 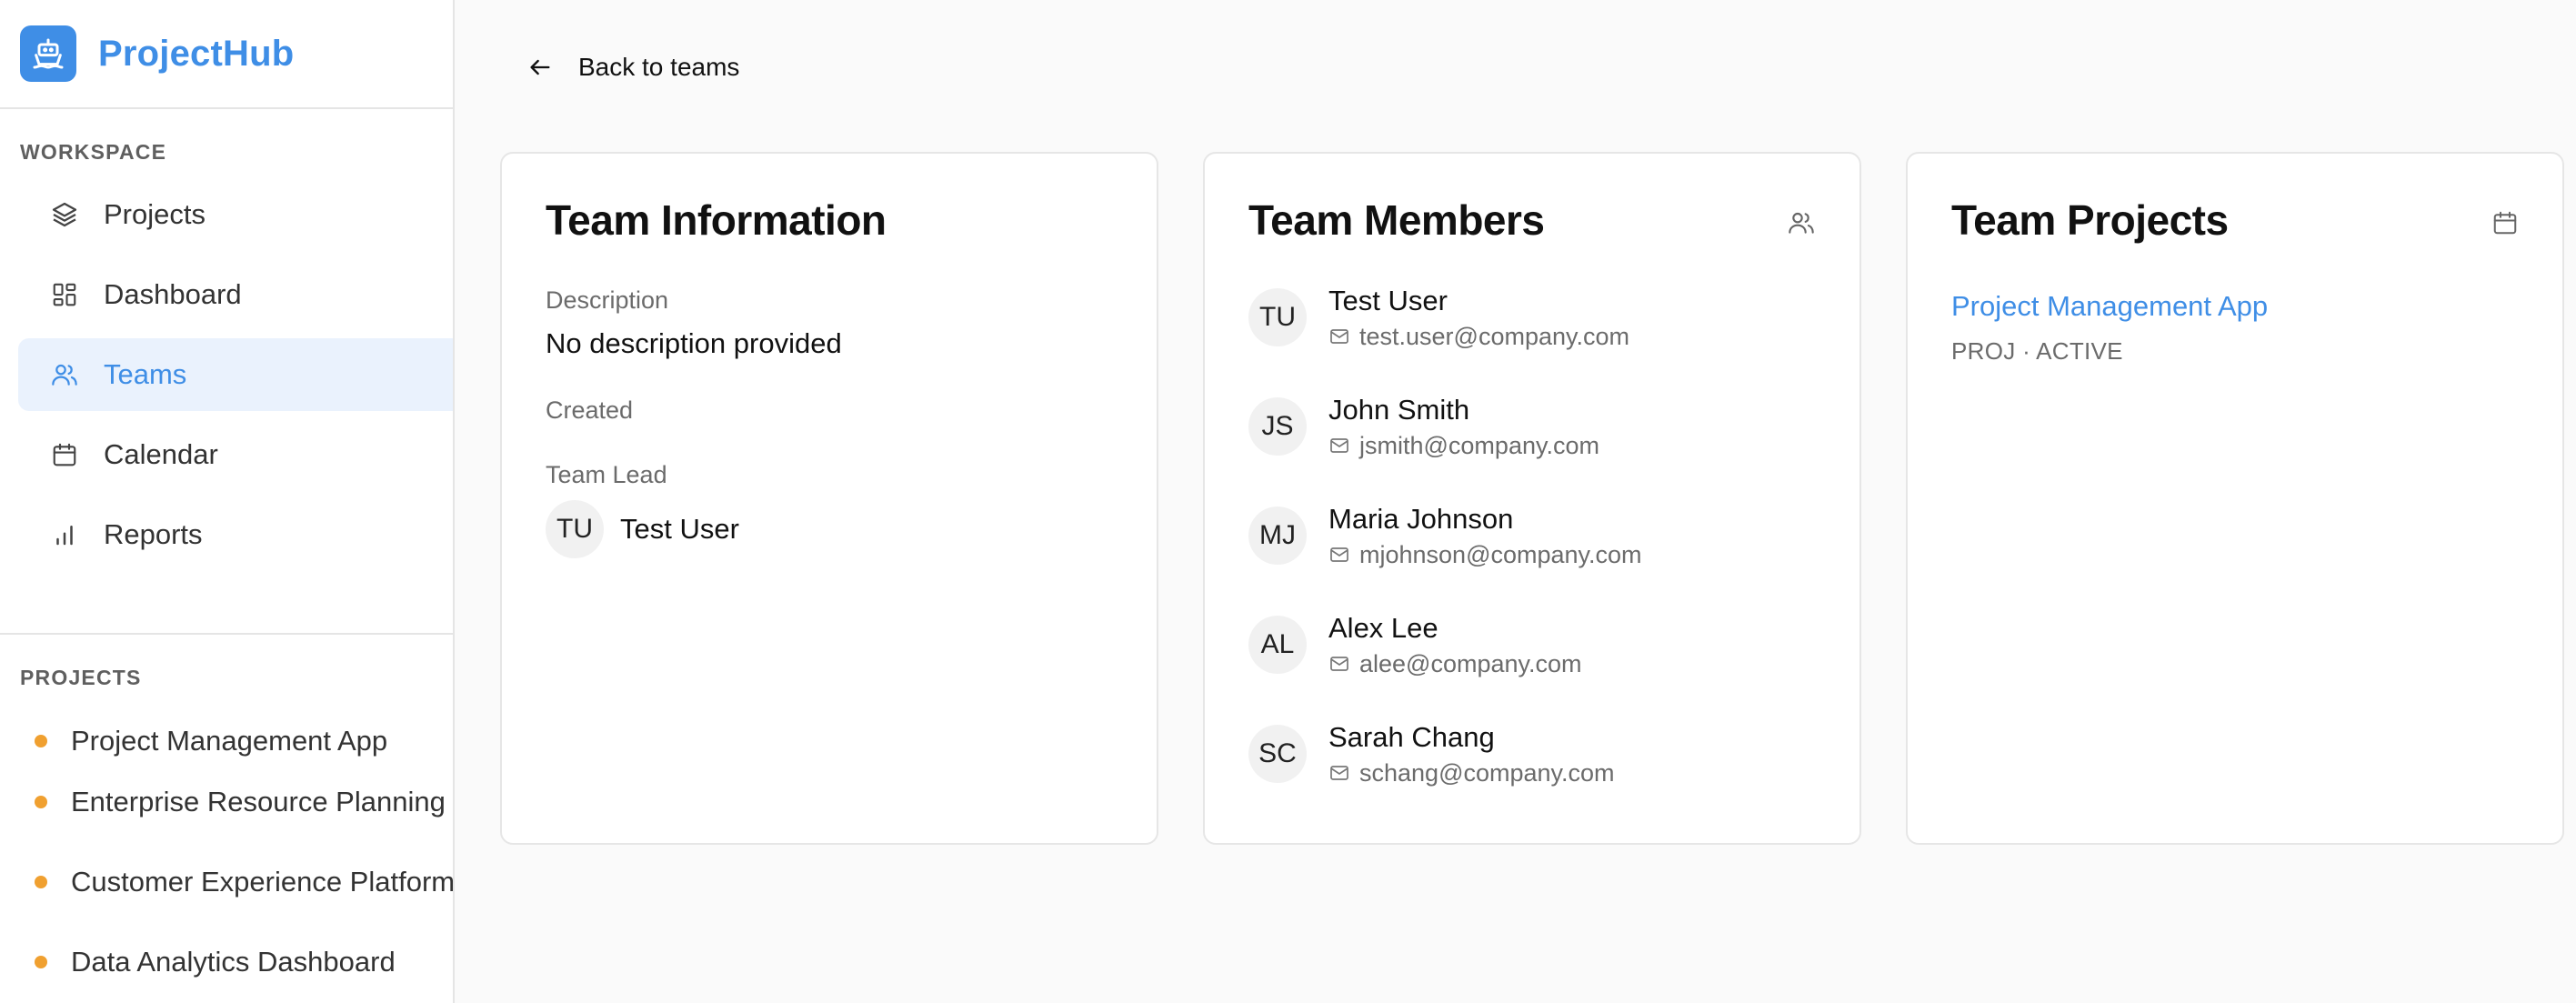 I want to click on sidebar-divider, so click(x=226, y=634).